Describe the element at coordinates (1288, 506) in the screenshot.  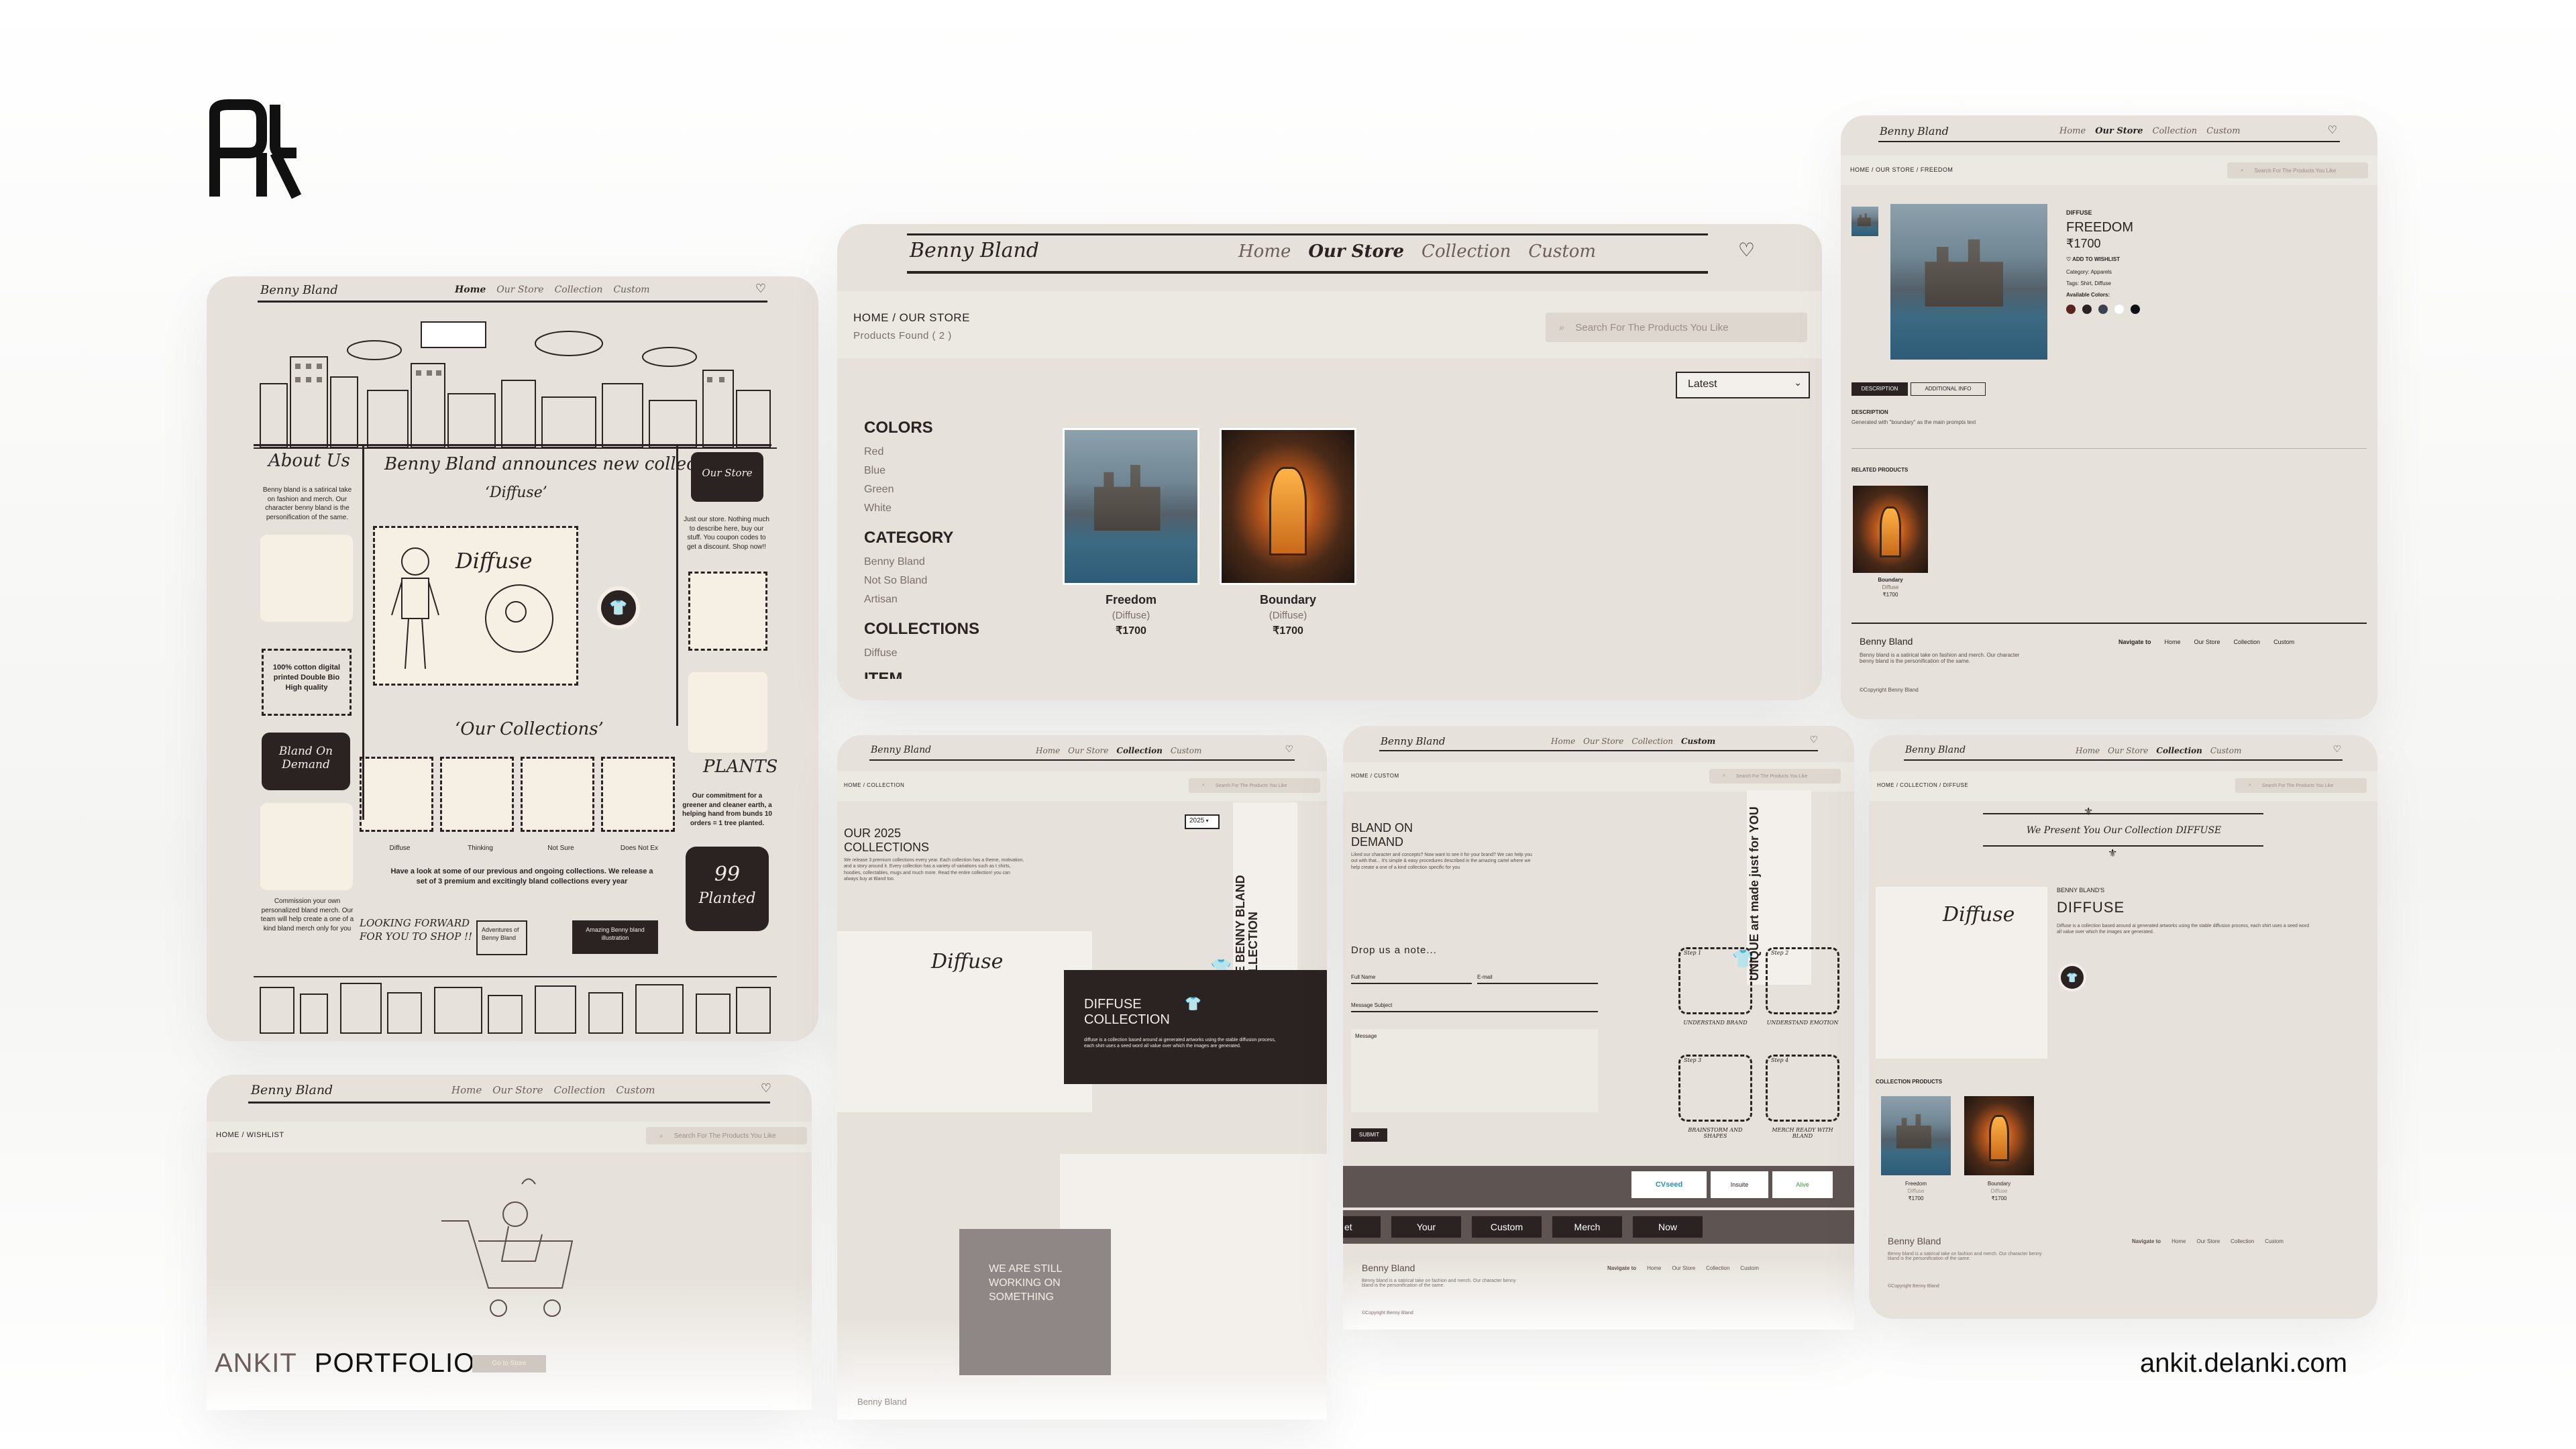
I see `product-image-boundary` at that location.